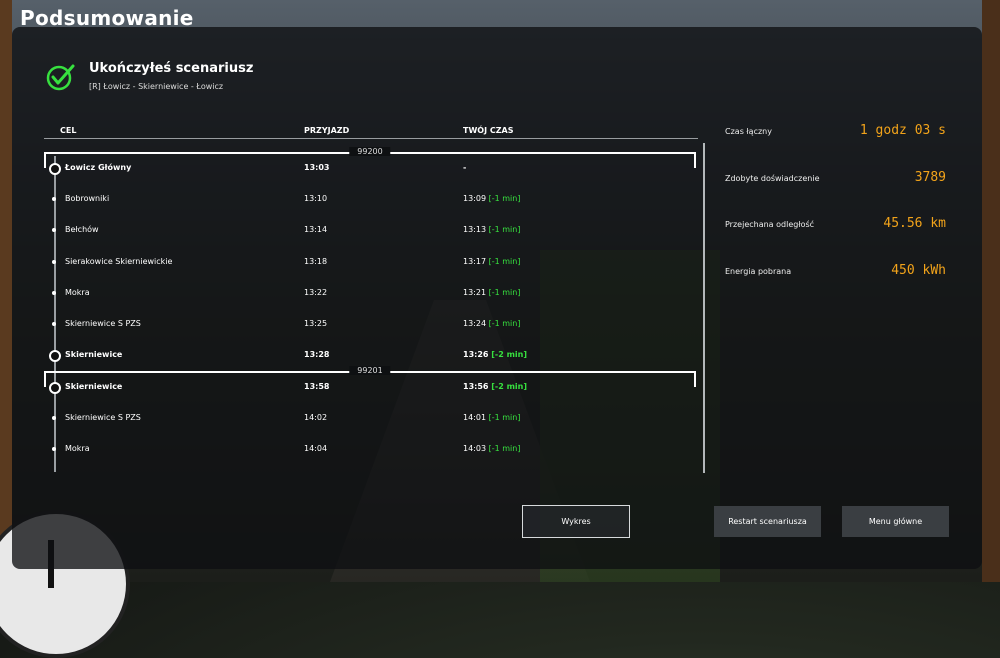 The image size is (1000, 658). I want to click on actual-time: 13:56 [-2 min], so click(495, 386).